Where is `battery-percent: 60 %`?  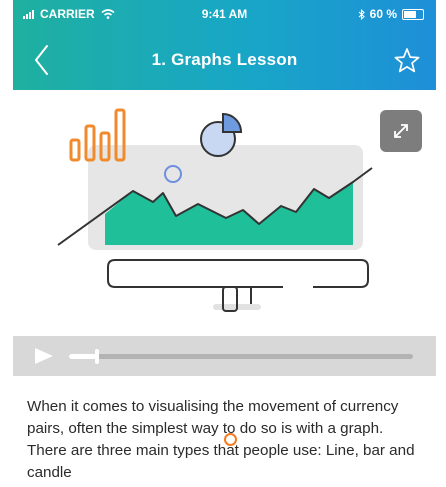
battery-percent: 60 % is located at coordinates (383, 14).